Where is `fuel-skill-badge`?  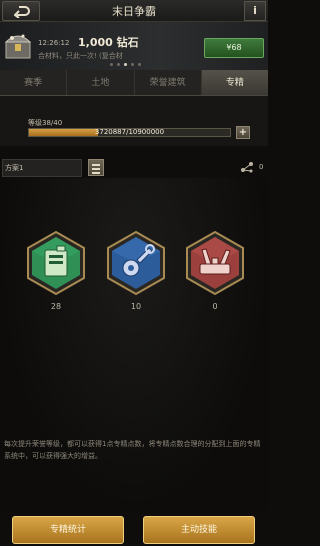 fuel-skill-badge is located at coordinates (56, 263).